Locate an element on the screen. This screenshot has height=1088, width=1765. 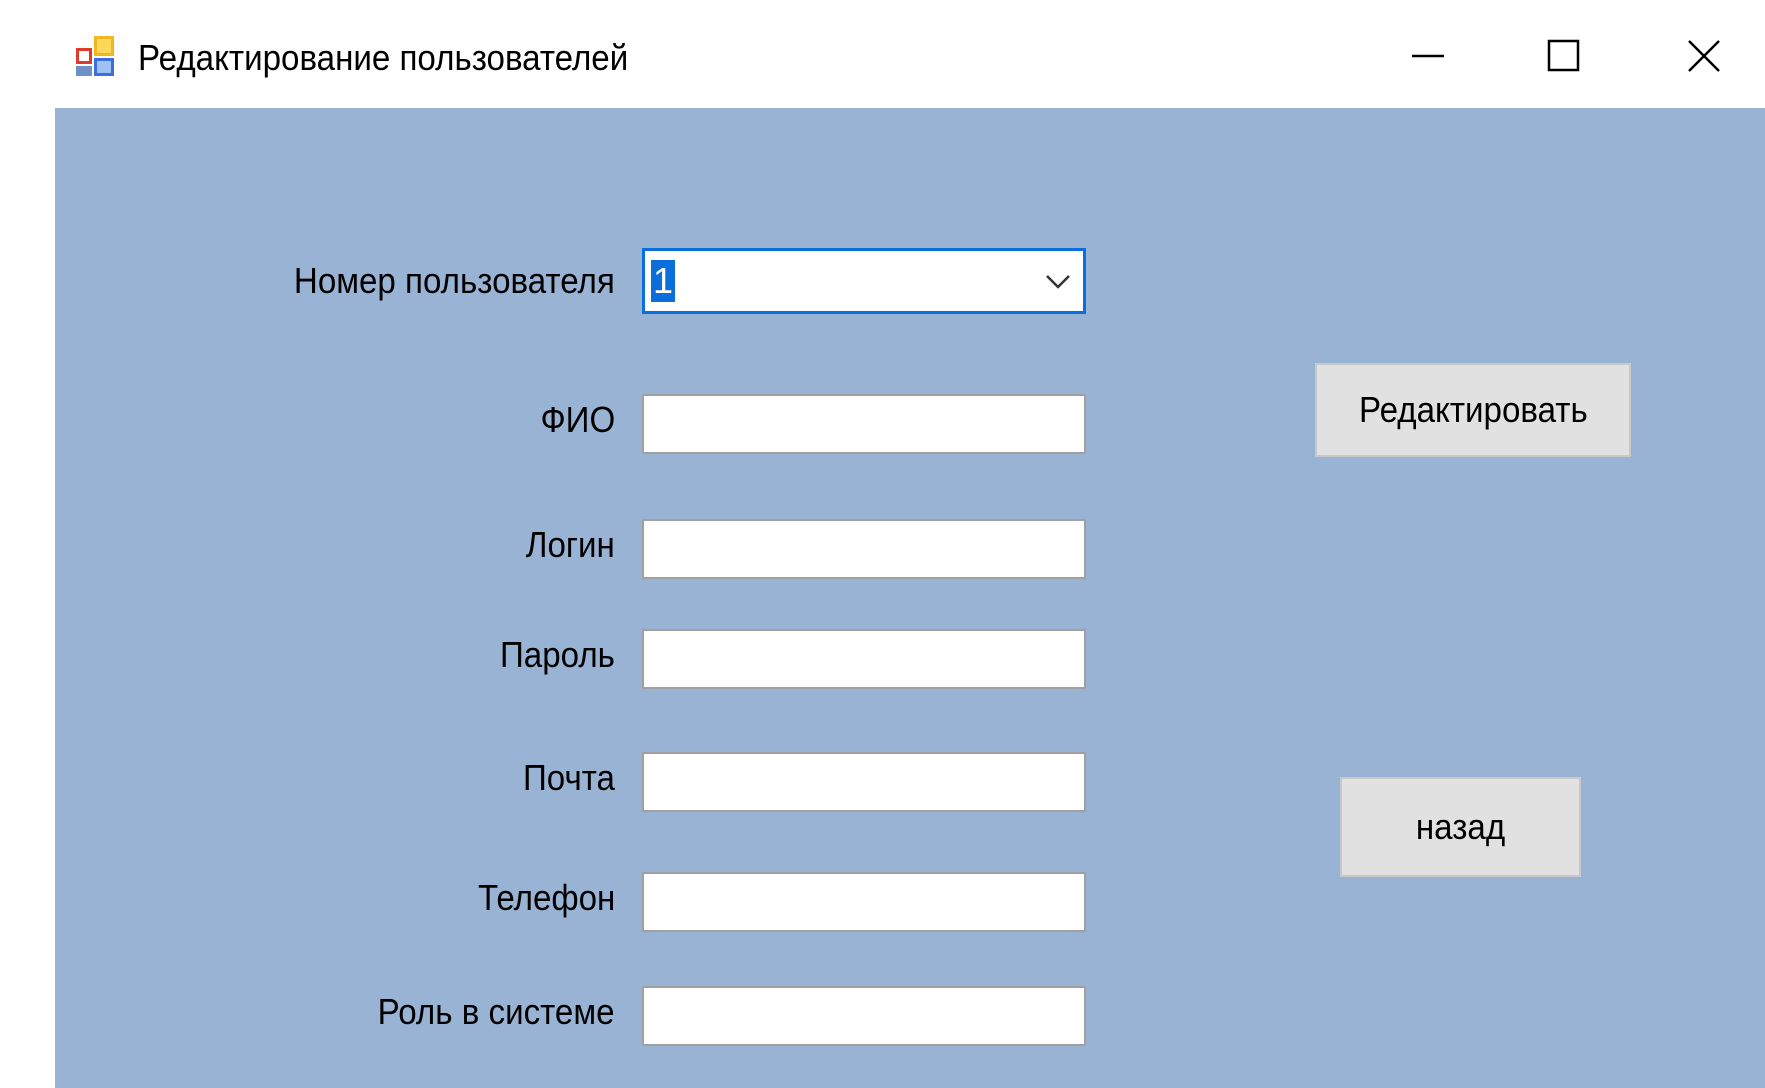
user-number-combobox: 1 is located at coordinates (864, 281).